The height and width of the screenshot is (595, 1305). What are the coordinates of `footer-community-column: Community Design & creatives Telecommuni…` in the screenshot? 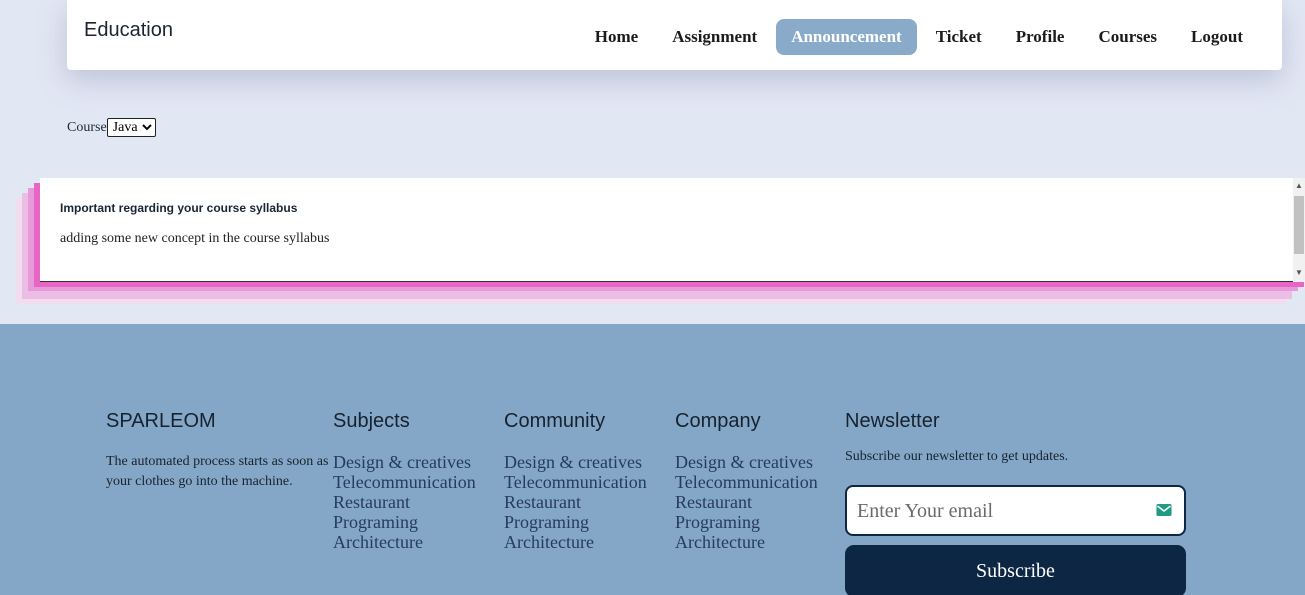 It's located at (575, 481).